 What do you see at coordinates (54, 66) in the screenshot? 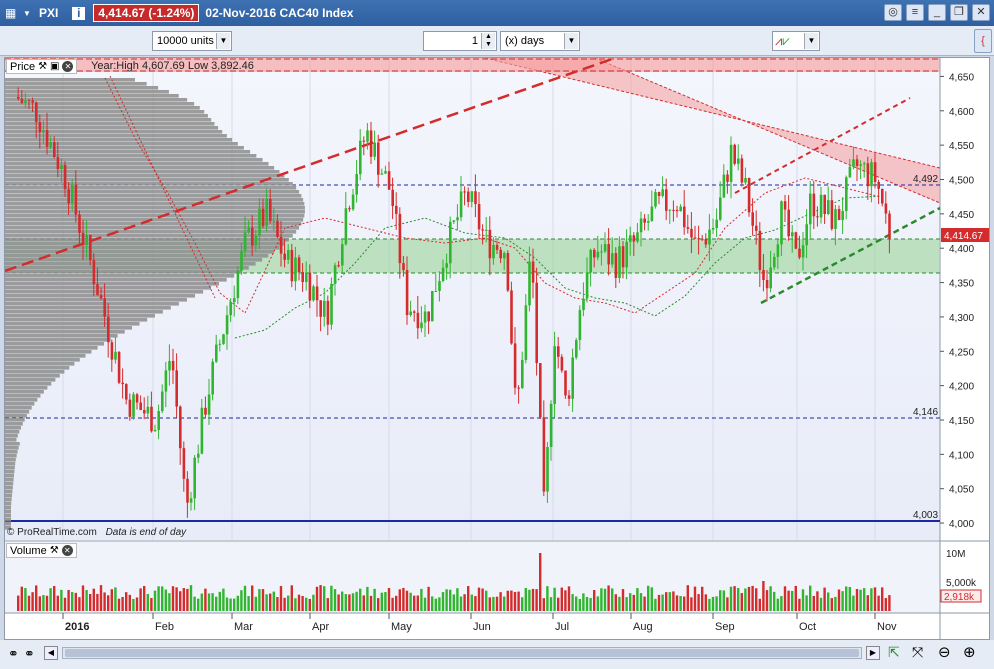
I see `maximize-panel-icon: ▣` at bounding box center [54, 66].